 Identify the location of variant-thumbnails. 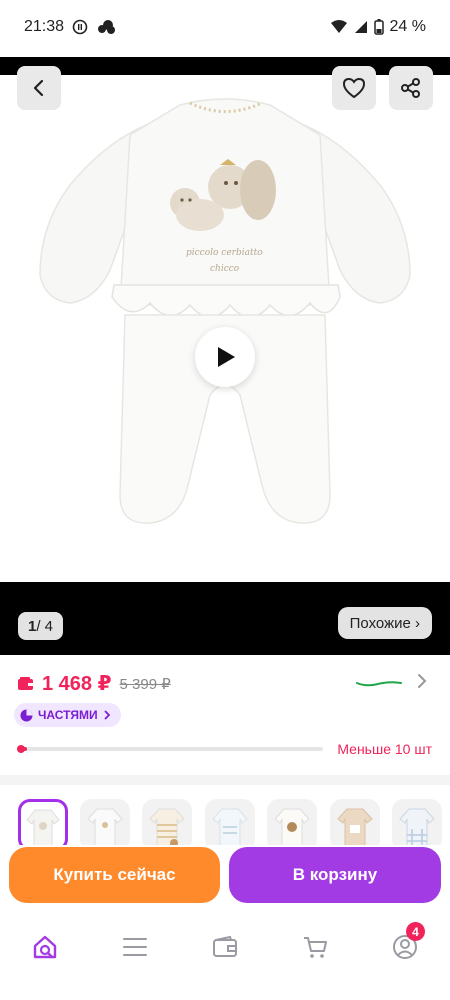
(225, 815).